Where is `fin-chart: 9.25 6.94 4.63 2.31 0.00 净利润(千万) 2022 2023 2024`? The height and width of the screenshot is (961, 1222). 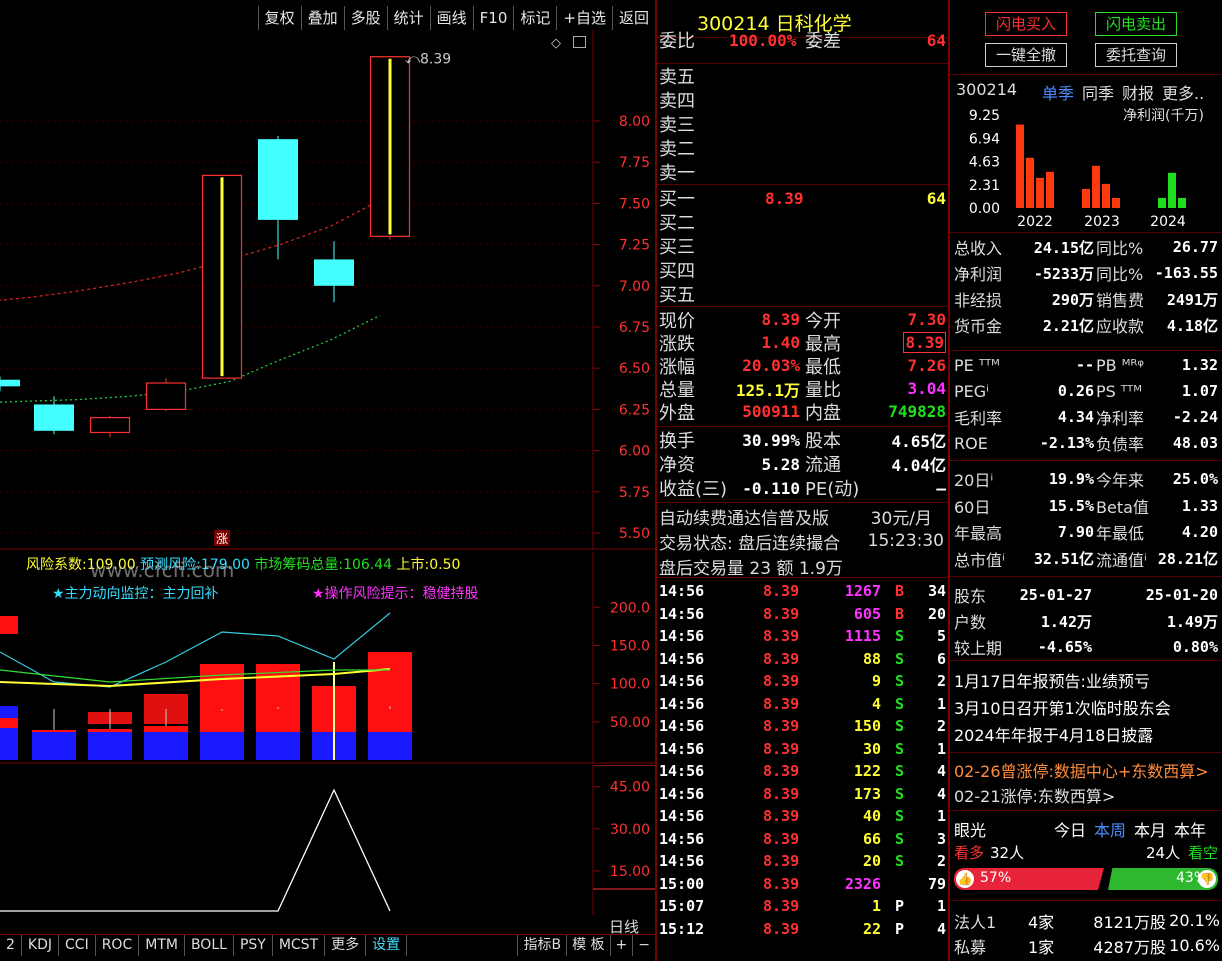 fin-chart: 9.25 6.94 4.63 2.31 0.00 净利润(千万) 2022 2023 2024 is located at coordinates (1086, 166).